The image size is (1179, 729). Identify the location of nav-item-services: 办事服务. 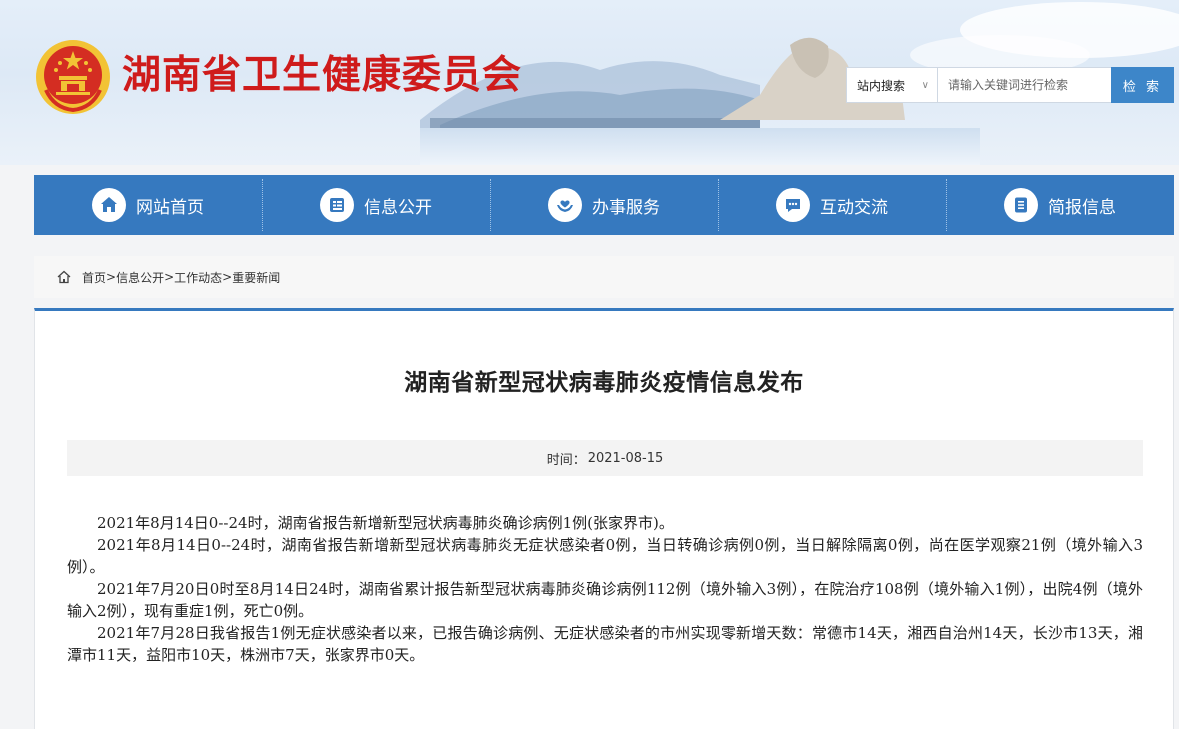
(604, 205).